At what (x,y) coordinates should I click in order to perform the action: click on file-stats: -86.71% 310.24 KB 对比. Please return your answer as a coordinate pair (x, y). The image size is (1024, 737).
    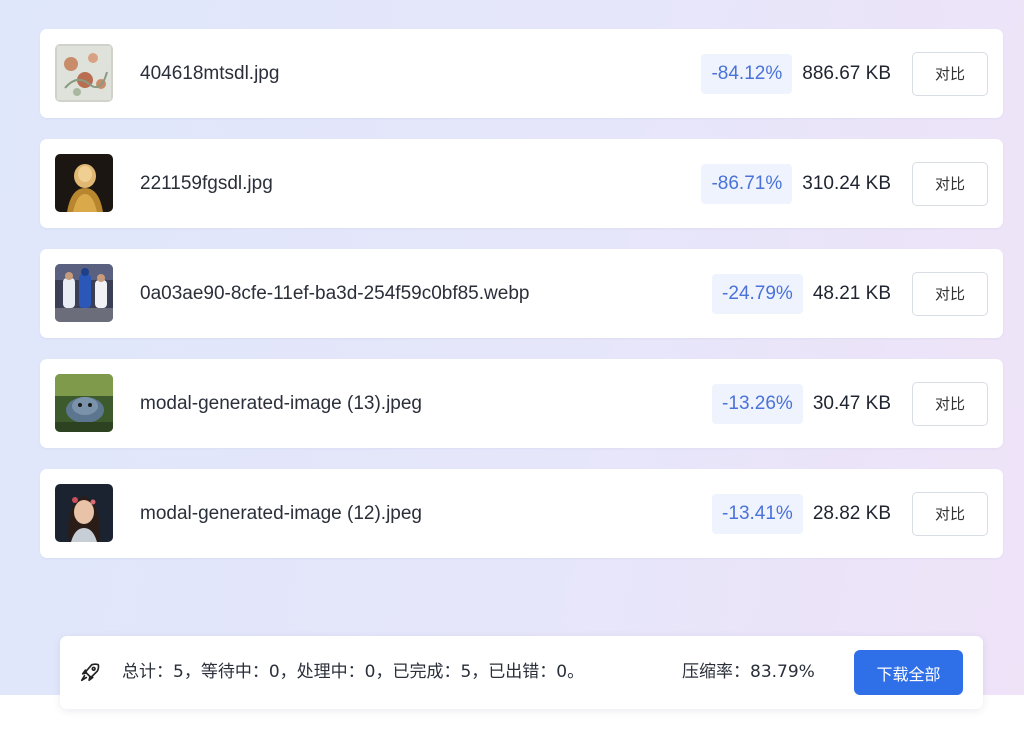
    Looking at the image, I should click on (844, 183).